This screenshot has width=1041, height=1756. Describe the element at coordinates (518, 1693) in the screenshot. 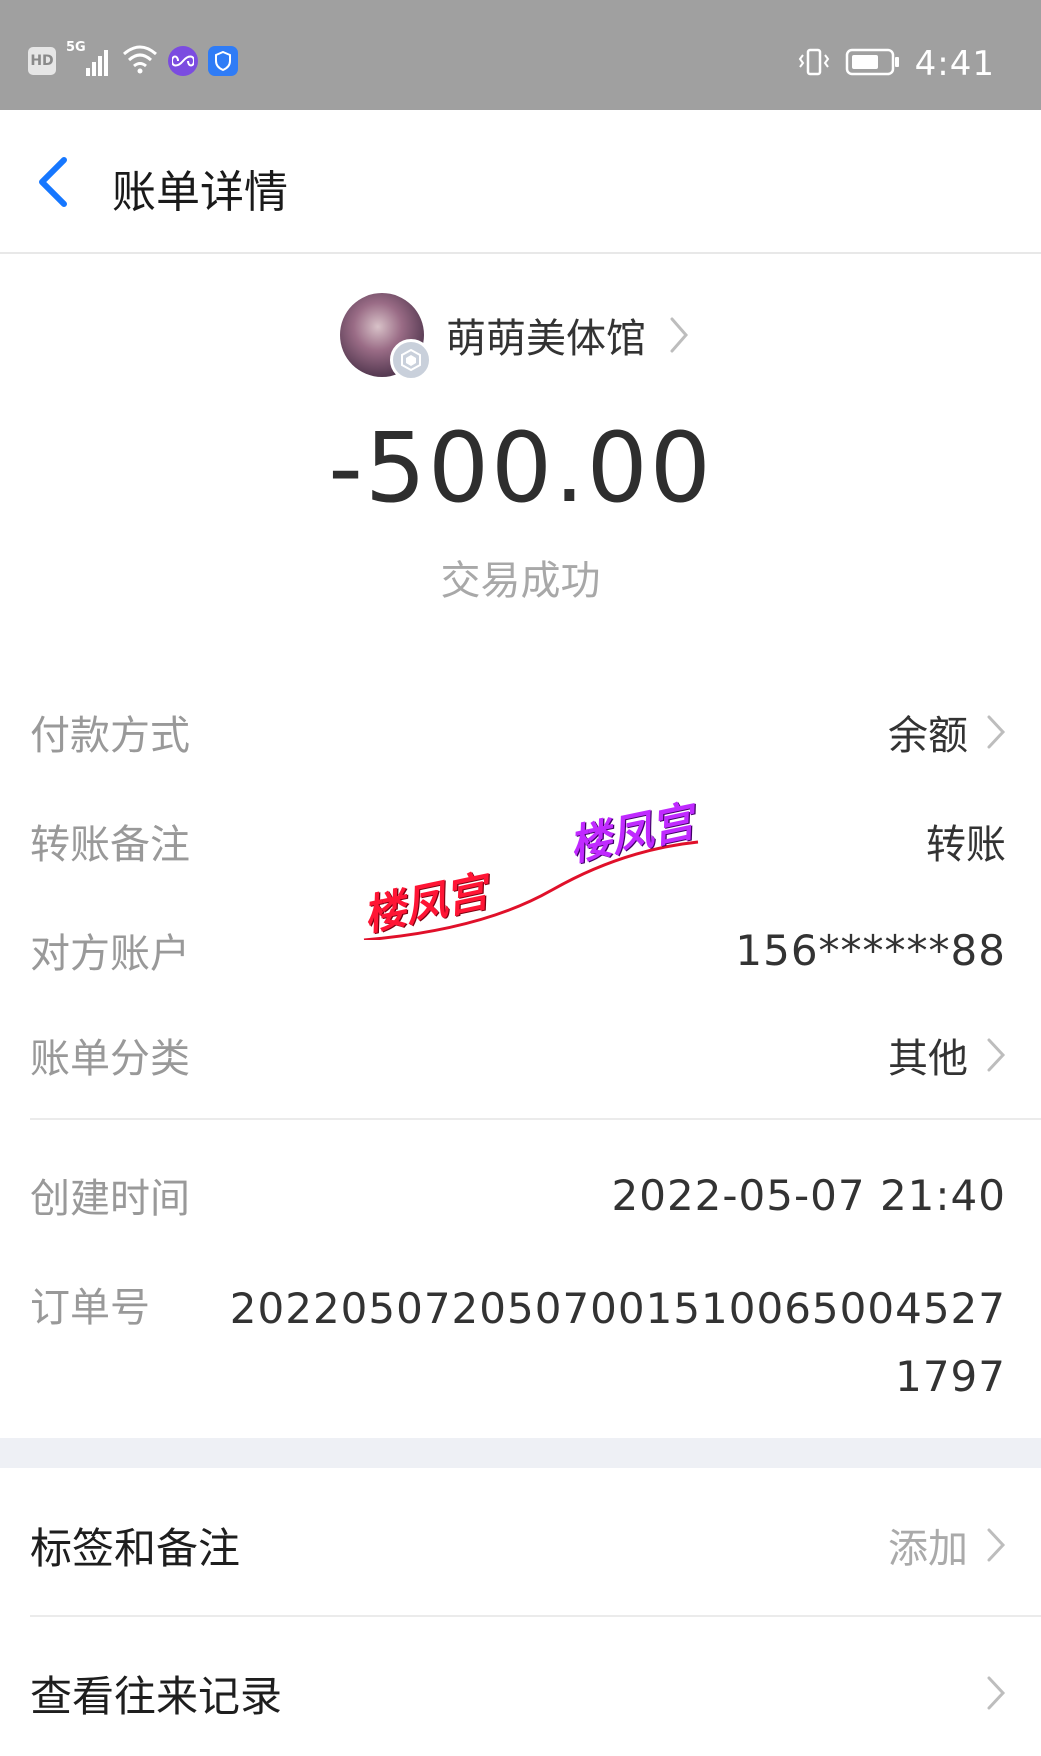

I see `view-history-row: 查看往来记录` at that location.